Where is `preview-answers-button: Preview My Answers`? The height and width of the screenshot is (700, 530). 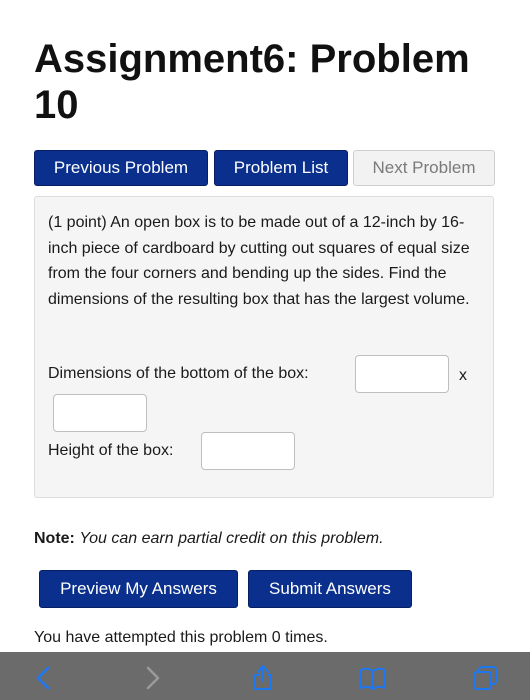
preview-answers-button: Preview My Answers is located at coordinates (138, 589).